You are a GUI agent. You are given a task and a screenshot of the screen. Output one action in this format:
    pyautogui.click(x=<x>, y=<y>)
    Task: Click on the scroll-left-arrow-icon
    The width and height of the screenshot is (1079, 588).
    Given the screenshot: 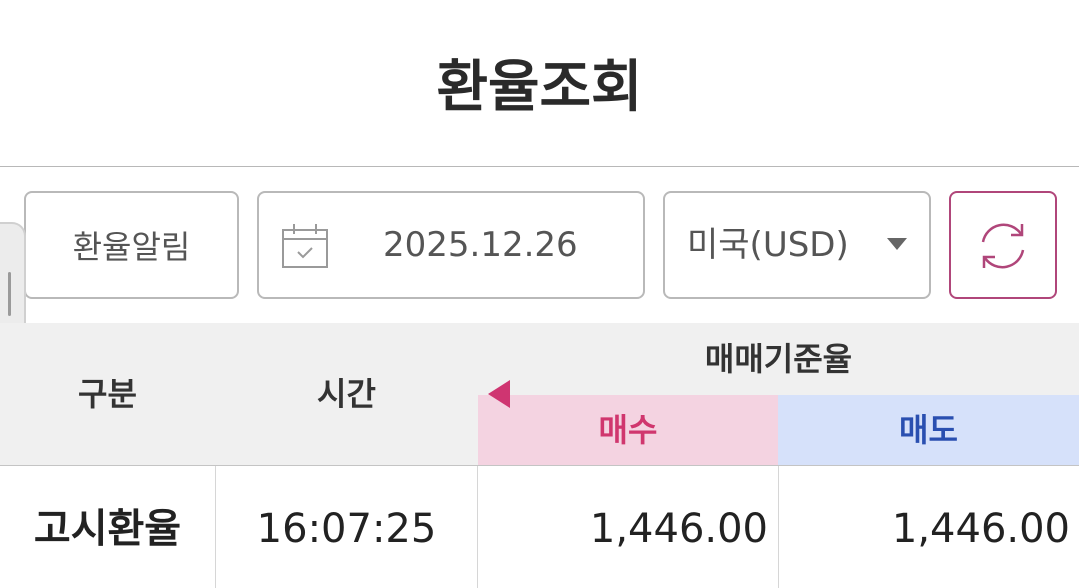 What is the action you would take?
    pyautogui.click(x=499, y=394)
    